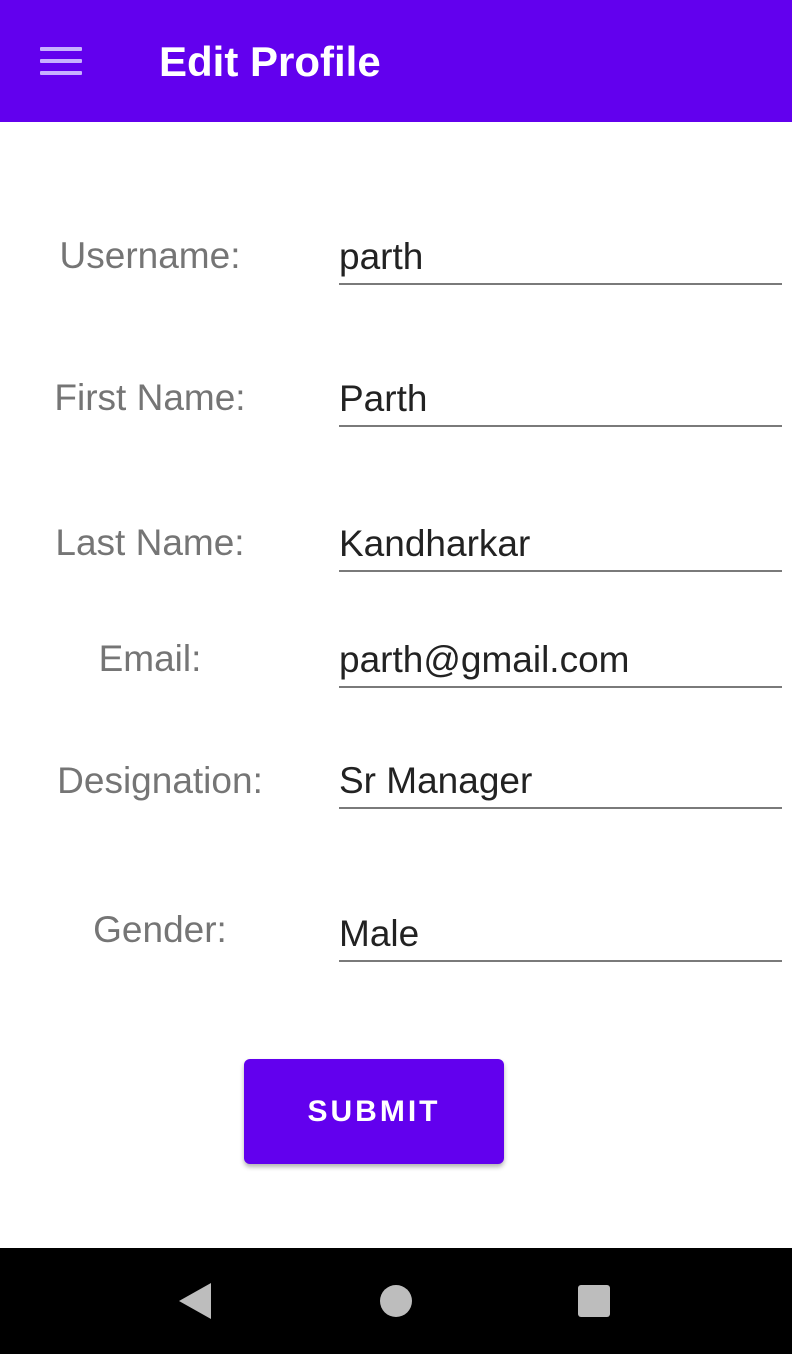 Image resolution: width=792 pixels, height=1354 pixels. I want to click on submit-button: SUBMIT, so click(374, 1111).